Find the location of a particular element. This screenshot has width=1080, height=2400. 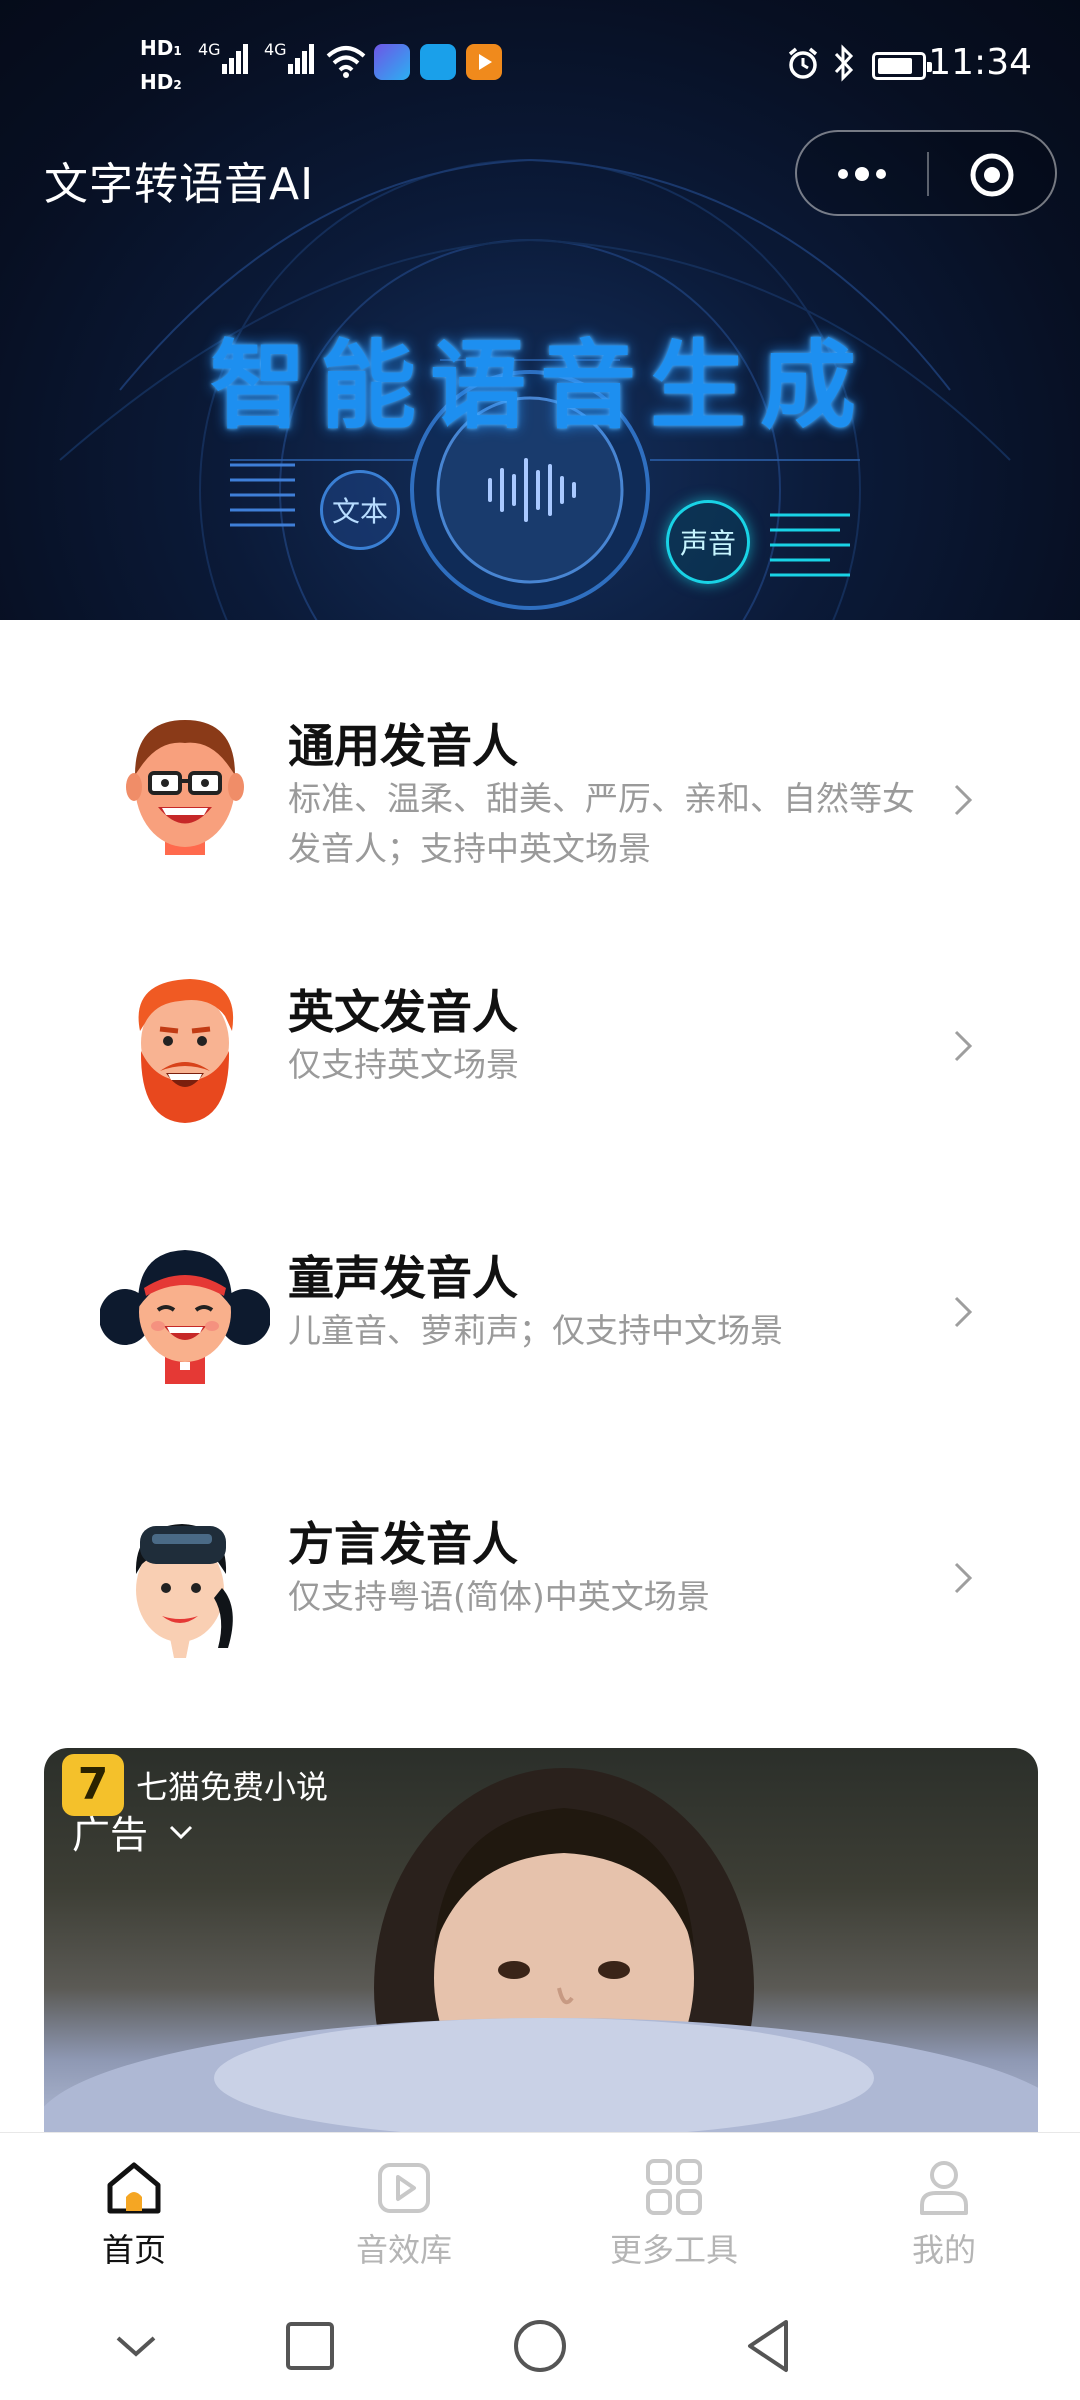

mini-program-capsule is located at coordinates (926, 173).